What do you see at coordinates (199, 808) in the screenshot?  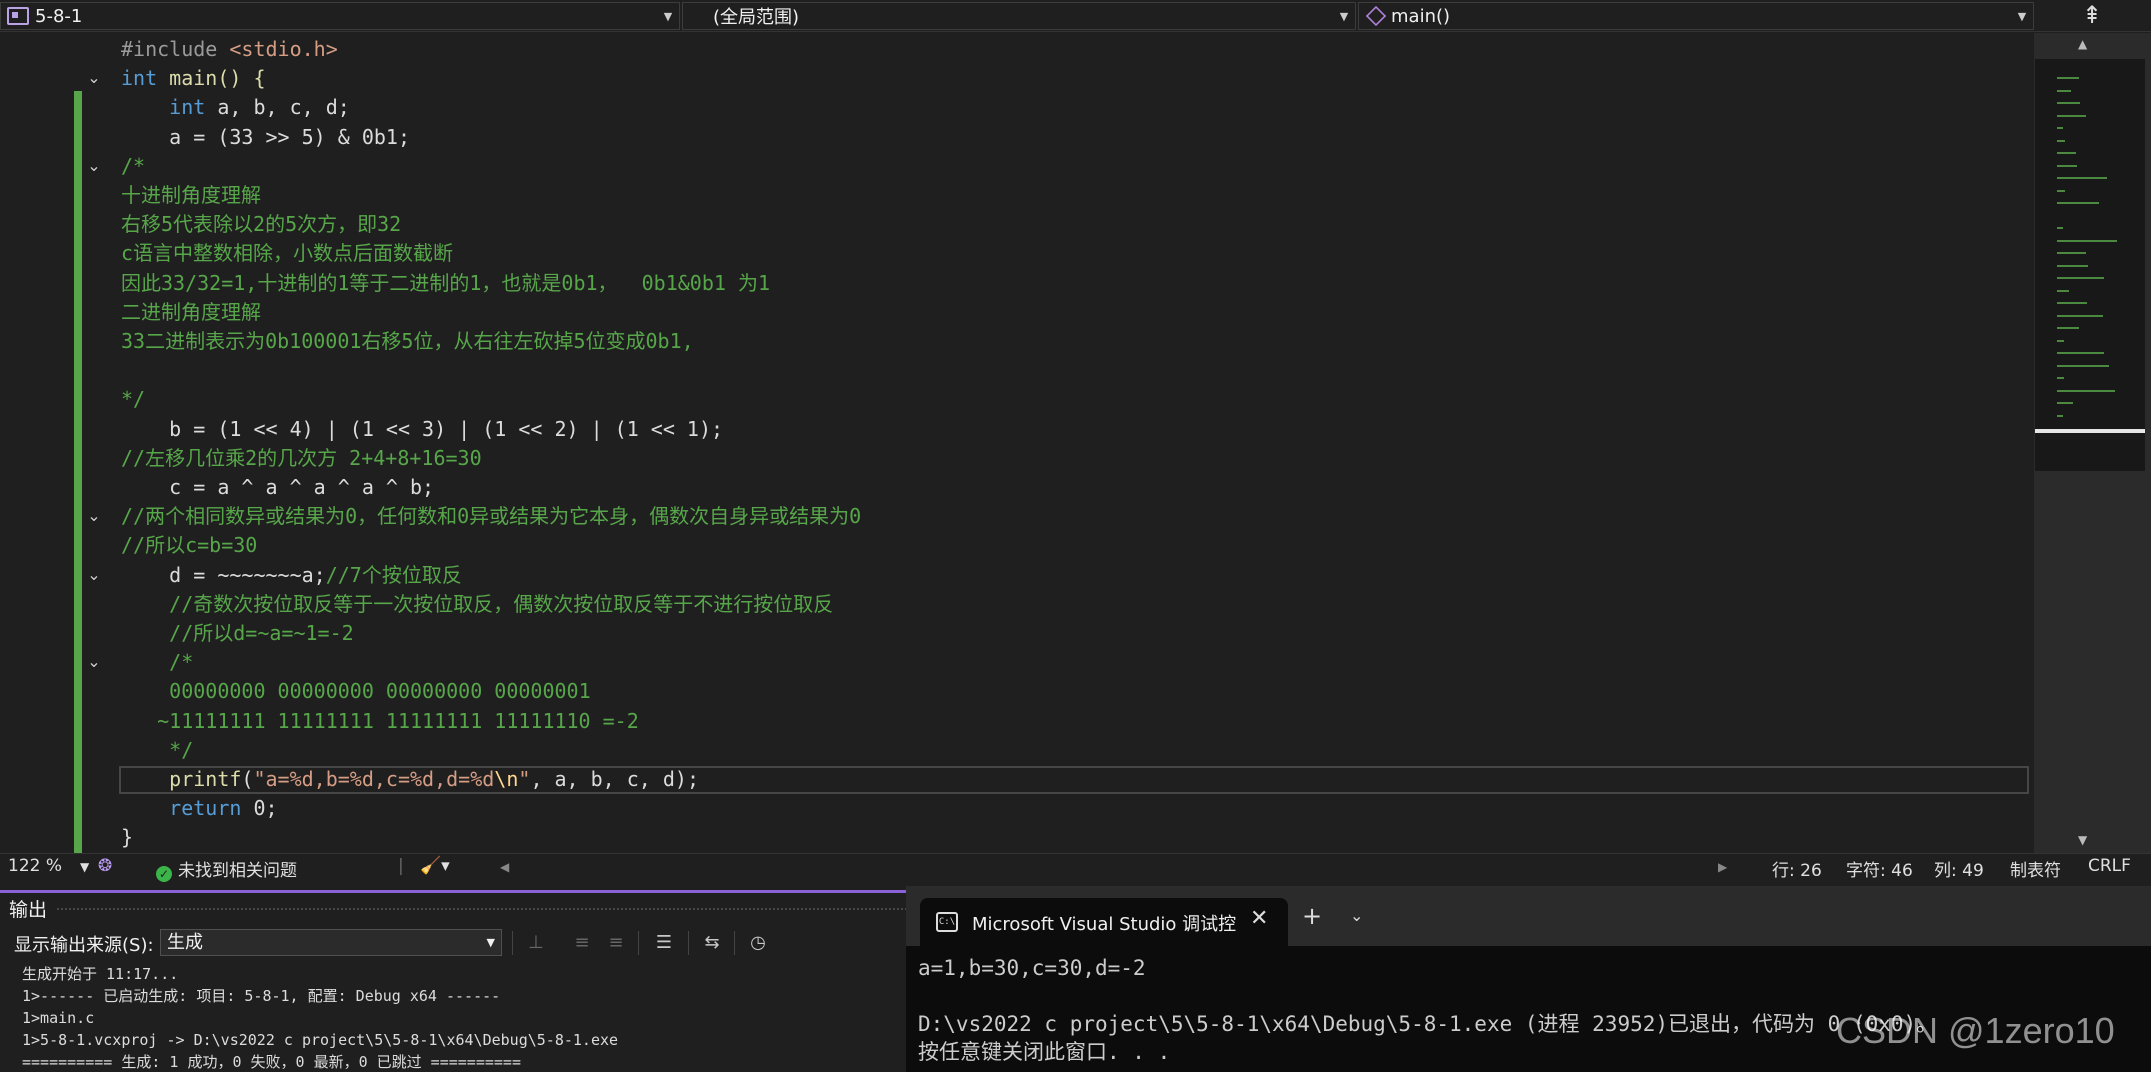 I see `code-line: return 0;` at bounding box center [199, 808].